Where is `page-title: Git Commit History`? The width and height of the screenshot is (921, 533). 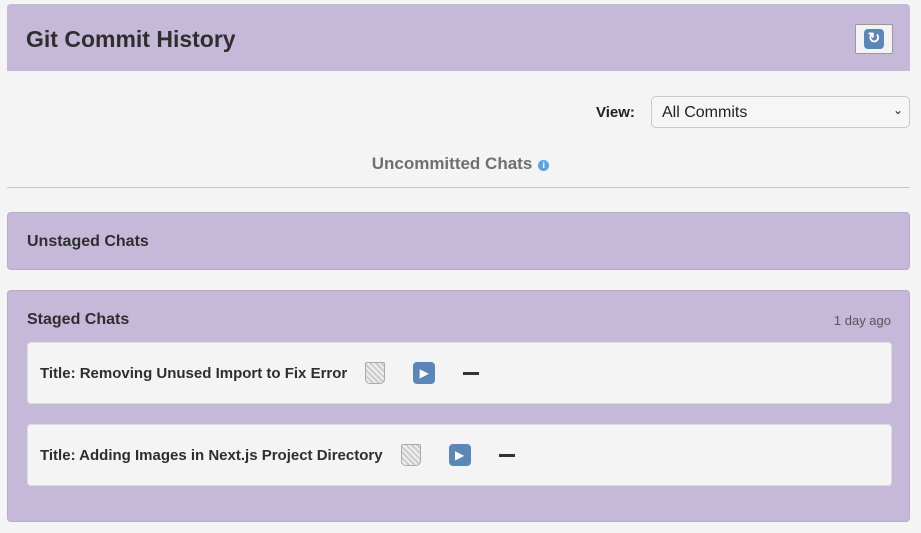
page-title: Git Commit History is located at coordinates (131, 39).